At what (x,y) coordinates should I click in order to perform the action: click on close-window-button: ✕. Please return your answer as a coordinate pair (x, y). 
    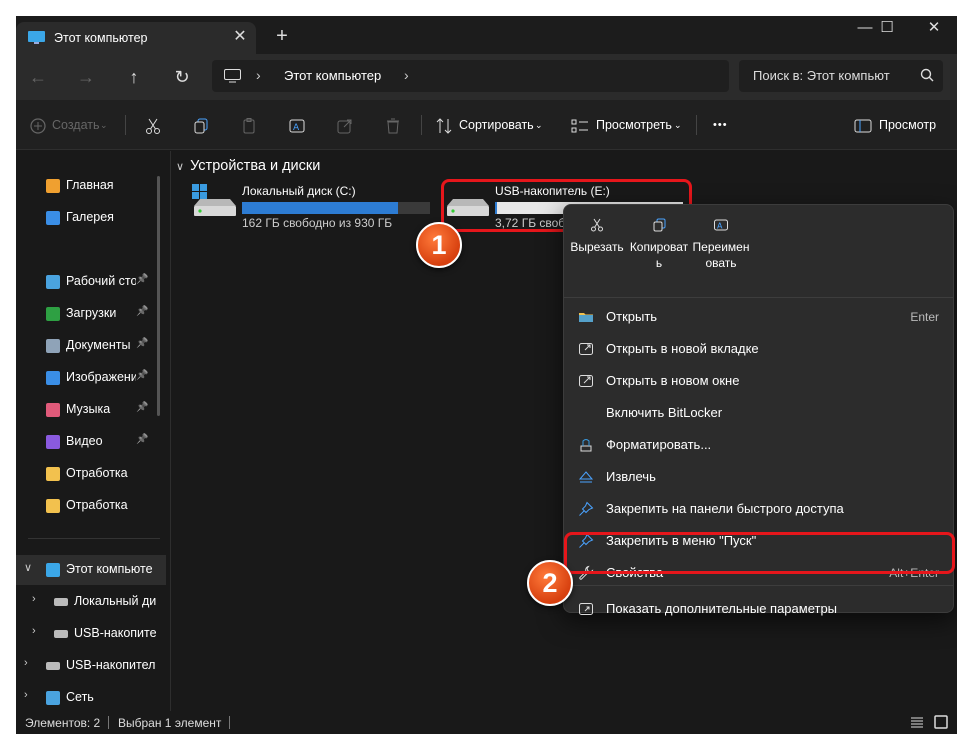
    Looking at the image, I should click on (934, 29).